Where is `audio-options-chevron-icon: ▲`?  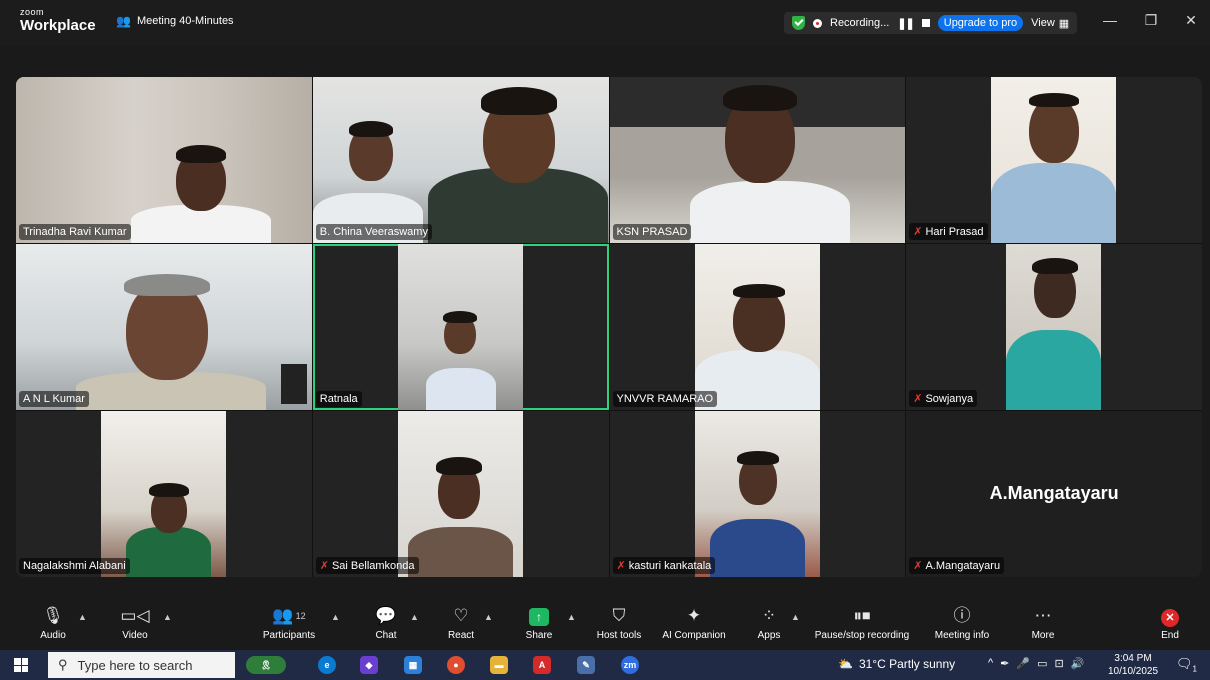
audio-options-chevron-icon: ▲ is located at coordinates (82, 617).